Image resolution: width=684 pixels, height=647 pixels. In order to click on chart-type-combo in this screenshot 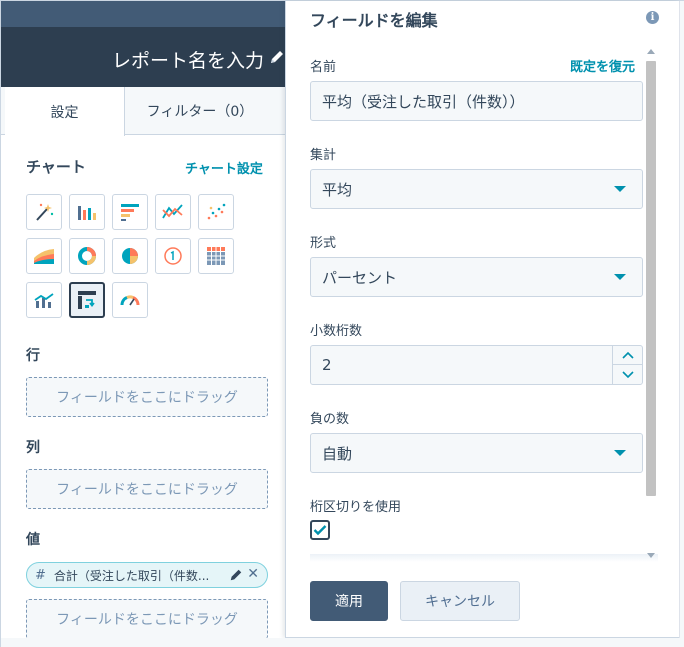, I will do `click(44, 300)`.